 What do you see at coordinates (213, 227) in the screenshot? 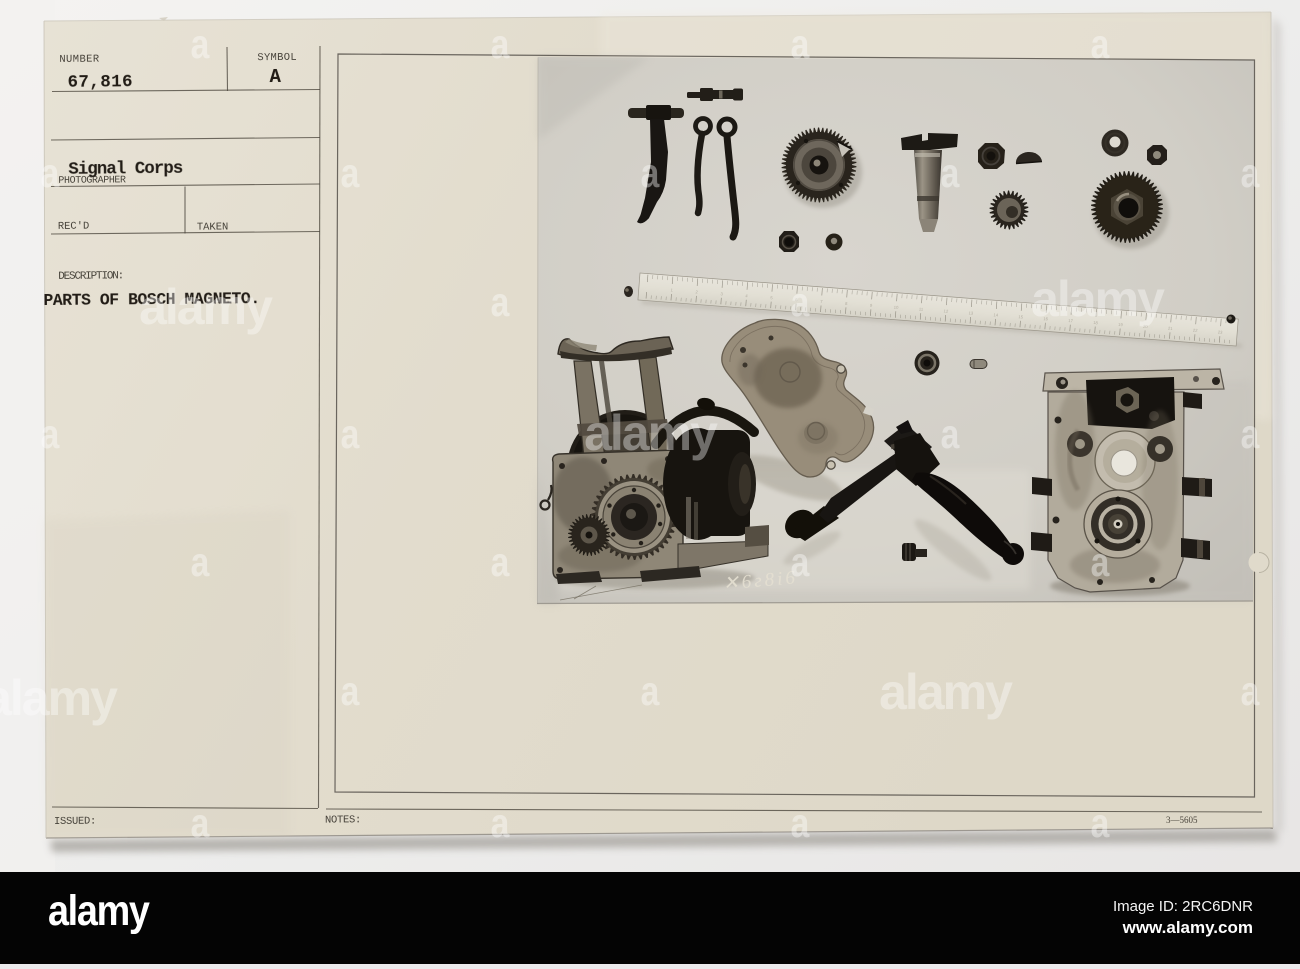
I see `svg-text: TAKEN` at bounding box center [213, 227].